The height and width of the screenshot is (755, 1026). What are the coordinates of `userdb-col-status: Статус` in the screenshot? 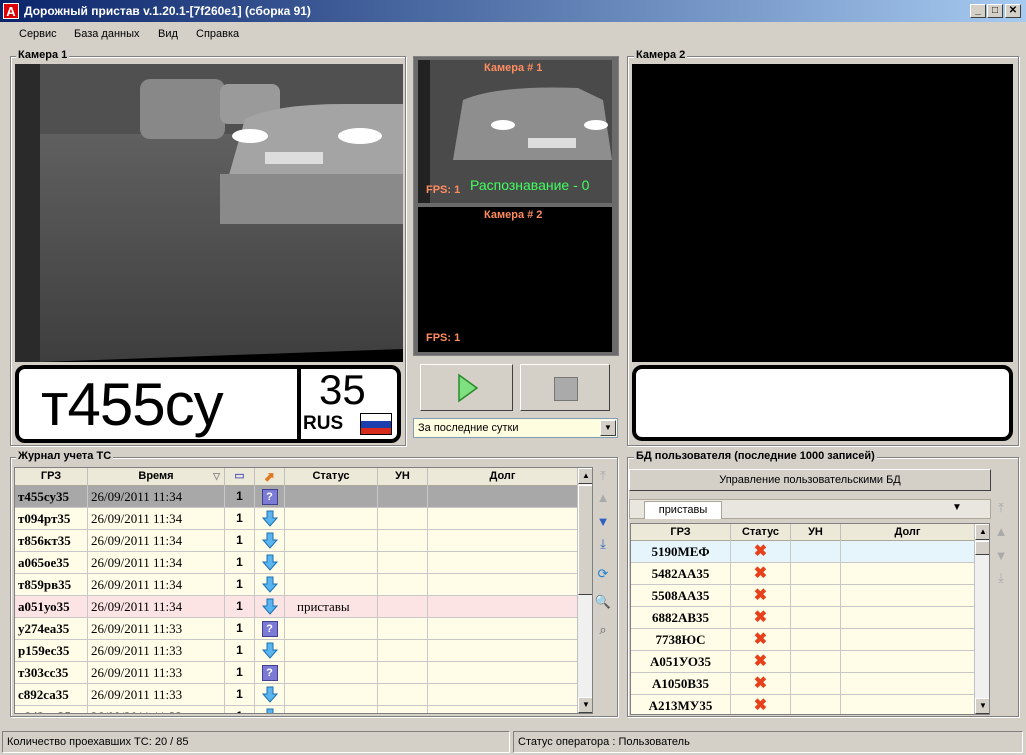 It's located at (761, 532).